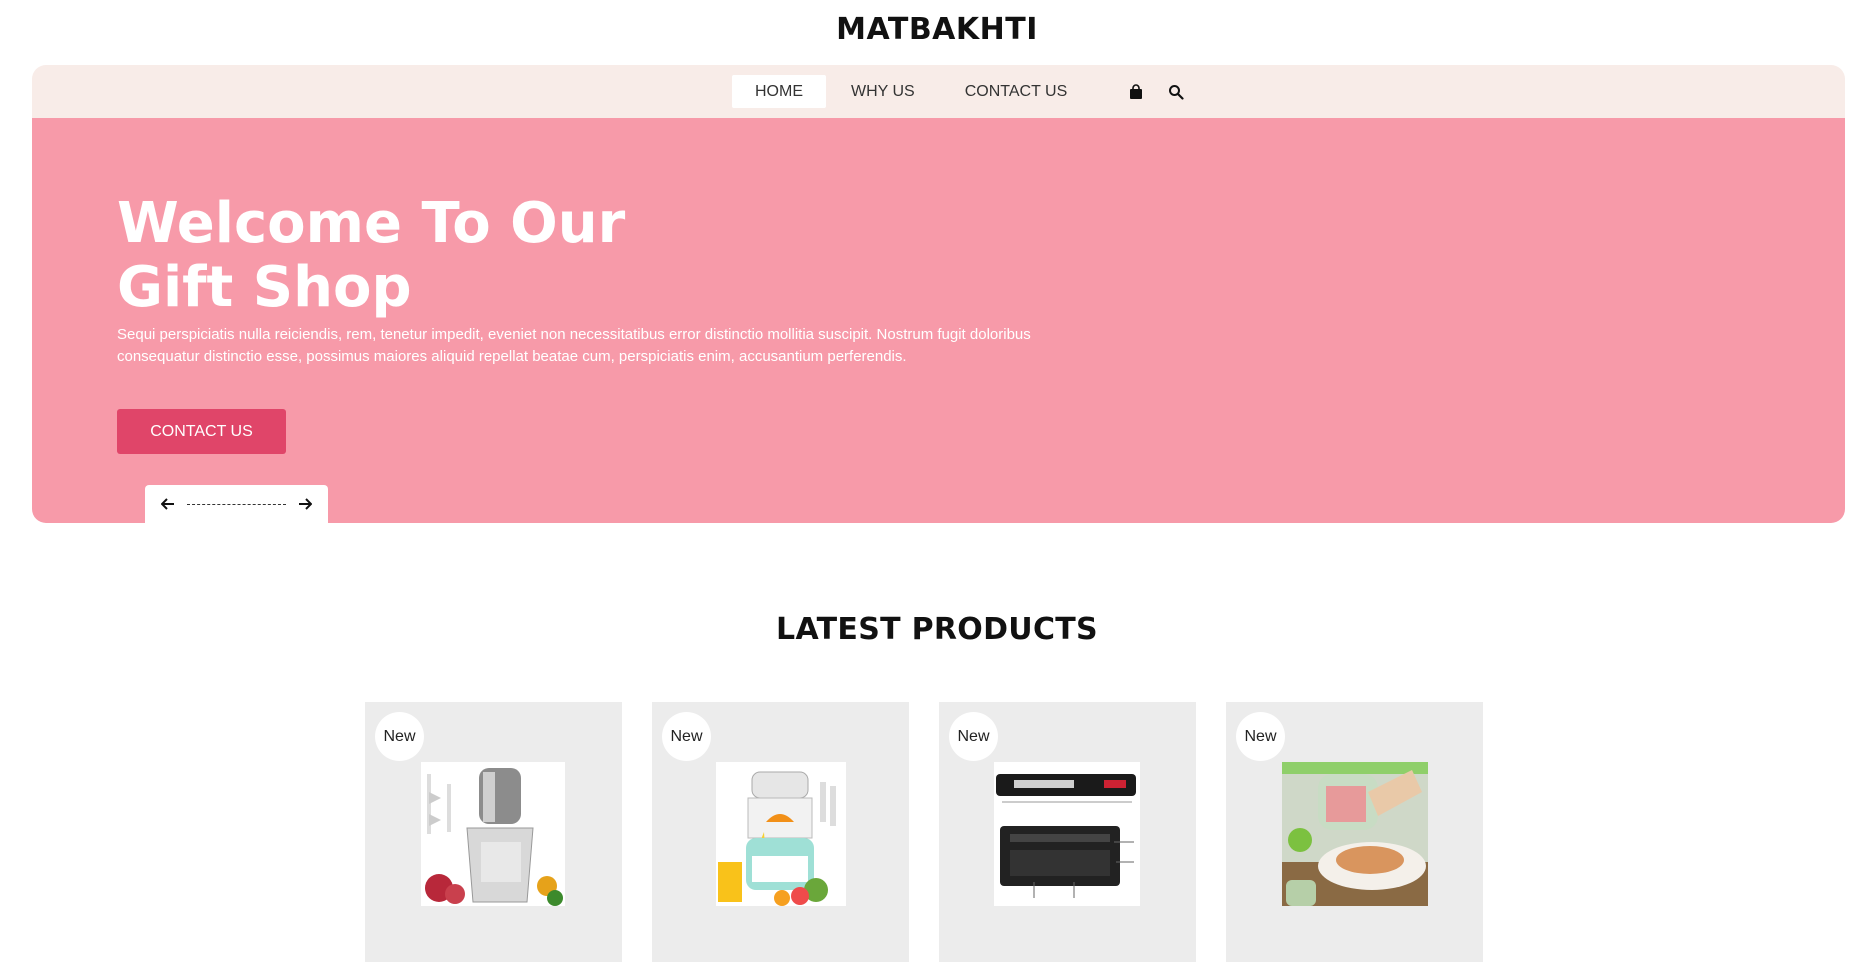 This screenshot has width=1874, height=962. I want to click on hero-title: Welcome To Our Gift Shop, so click(371, 256).